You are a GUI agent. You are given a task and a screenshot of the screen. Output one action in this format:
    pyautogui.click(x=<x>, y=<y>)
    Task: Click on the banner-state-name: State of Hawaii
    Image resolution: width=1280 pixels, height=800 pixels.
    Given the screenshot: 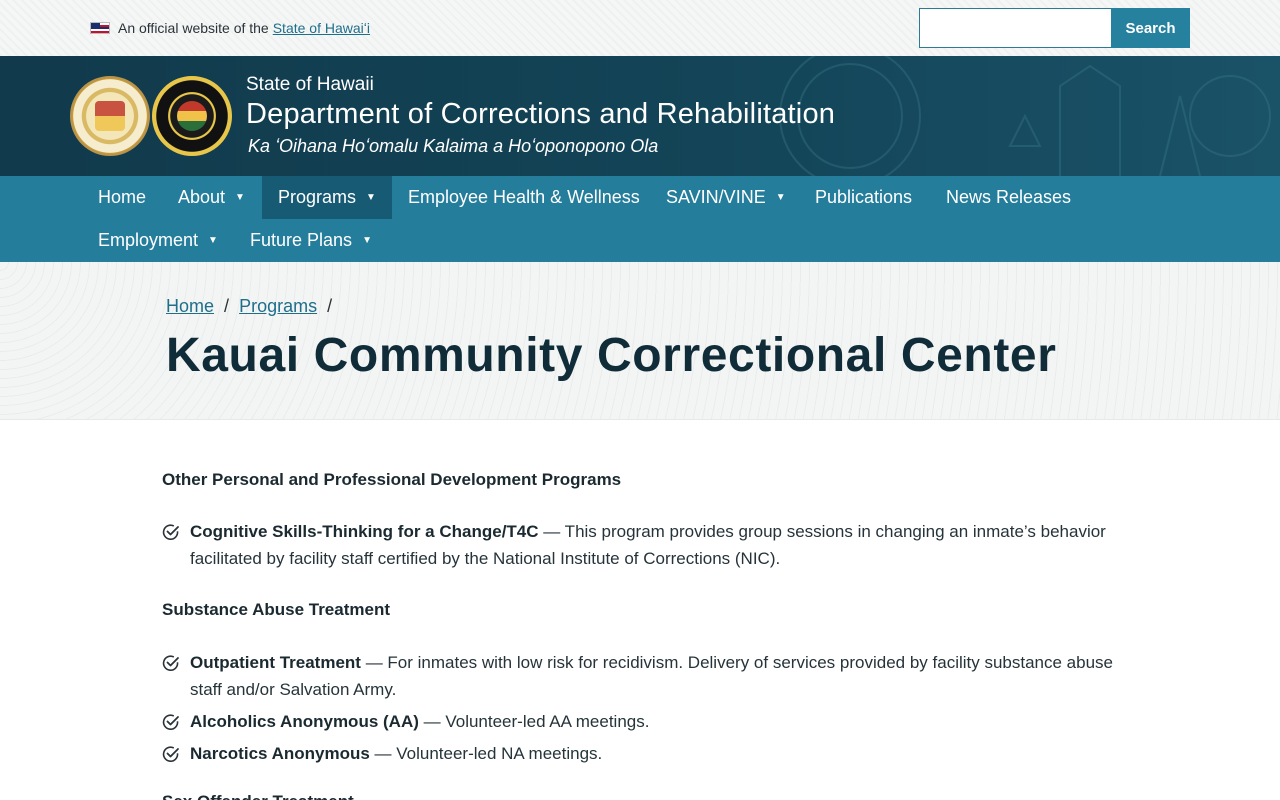 What is the action you would take?
    pyautogui.click(x=310, y=84)
    